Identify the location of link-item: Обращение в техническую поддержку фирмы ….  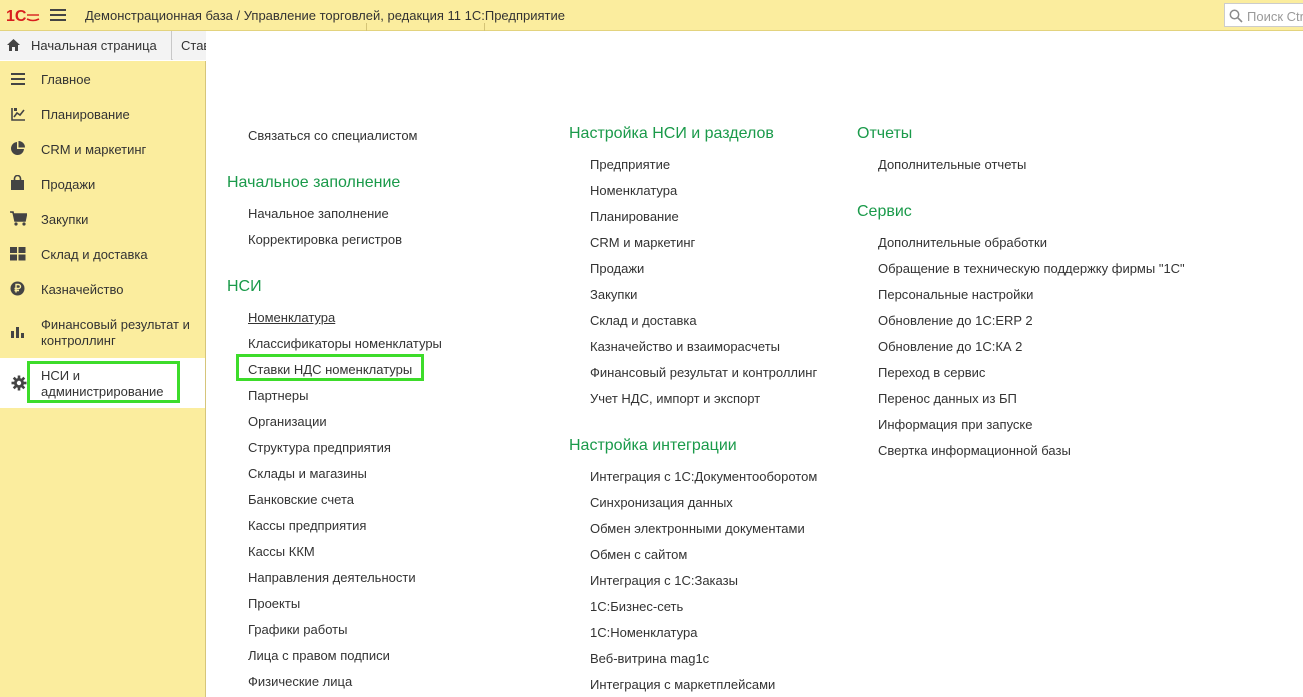
(1031, 268).